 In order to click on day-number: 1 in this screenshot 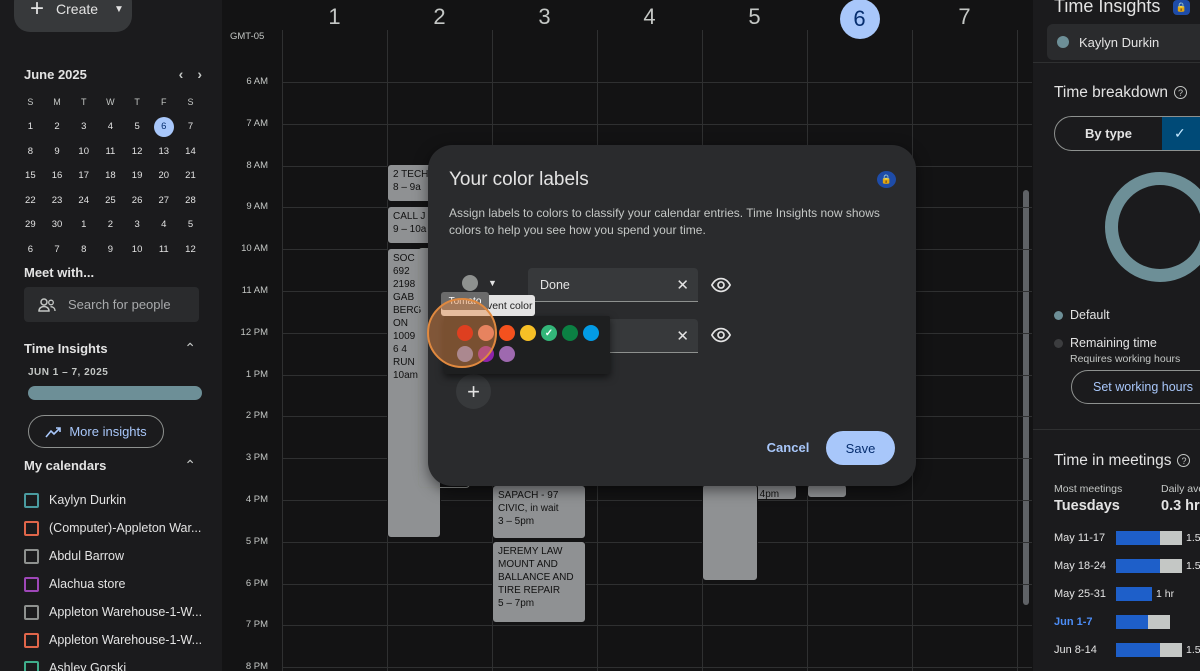, I will do `click(334, 17)`.